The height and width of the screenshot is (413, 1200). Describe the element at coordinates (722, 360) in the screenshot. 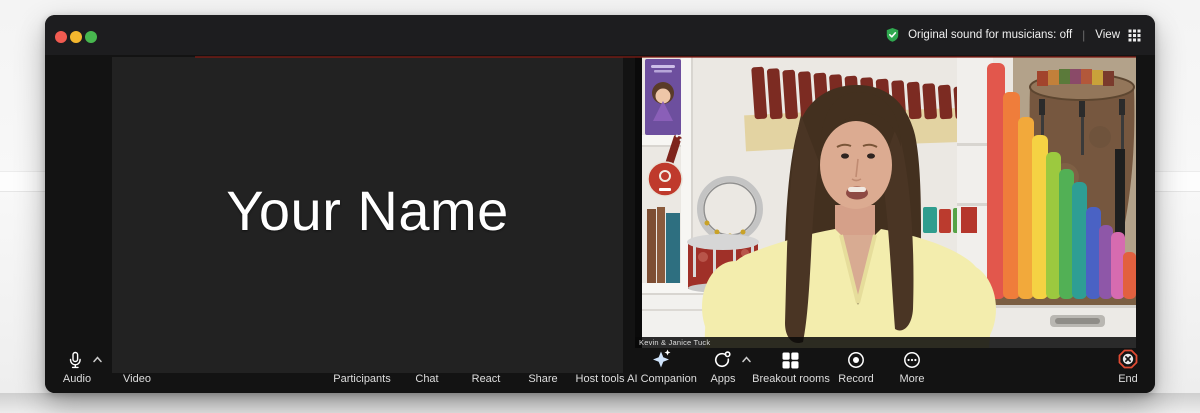

I see `apps-ring-icon` at that location.